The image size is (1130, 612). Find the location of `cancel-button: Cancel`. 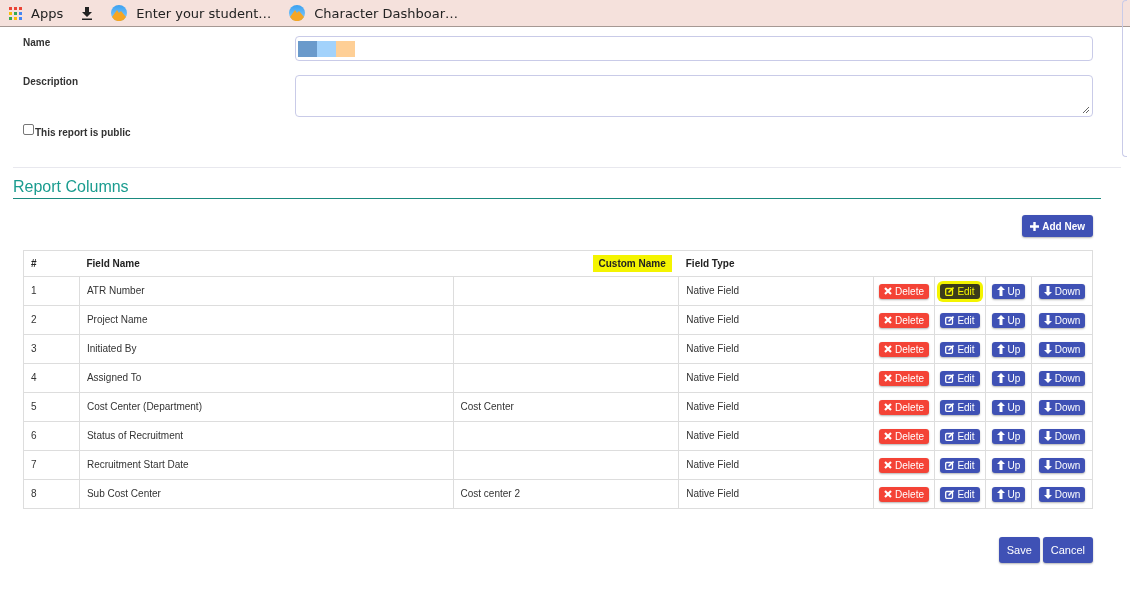

cancel-button: Cancel is located at coordinates (1067, 550).